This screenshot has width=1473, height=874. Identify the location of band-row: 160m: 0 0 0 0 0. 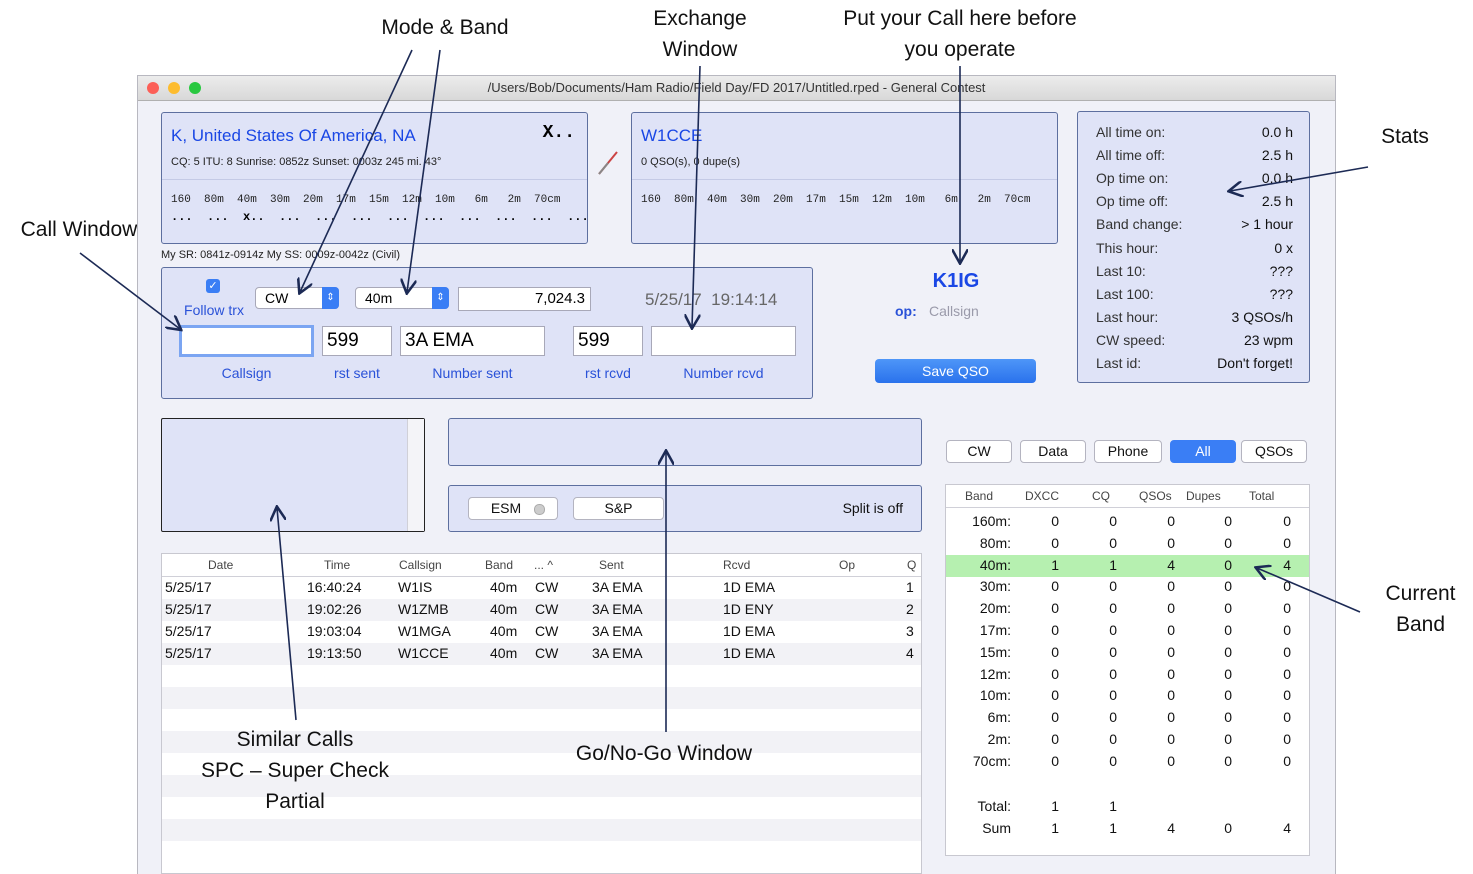
(1127, 522).